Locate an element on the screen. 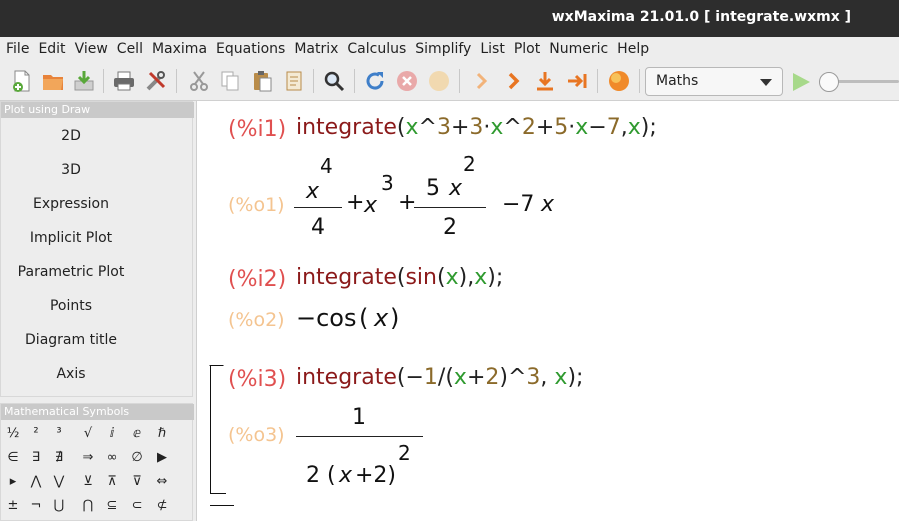 This screenshot has width=899, height=521. mode-select-value: Maths is located at coordinates (677, 81).